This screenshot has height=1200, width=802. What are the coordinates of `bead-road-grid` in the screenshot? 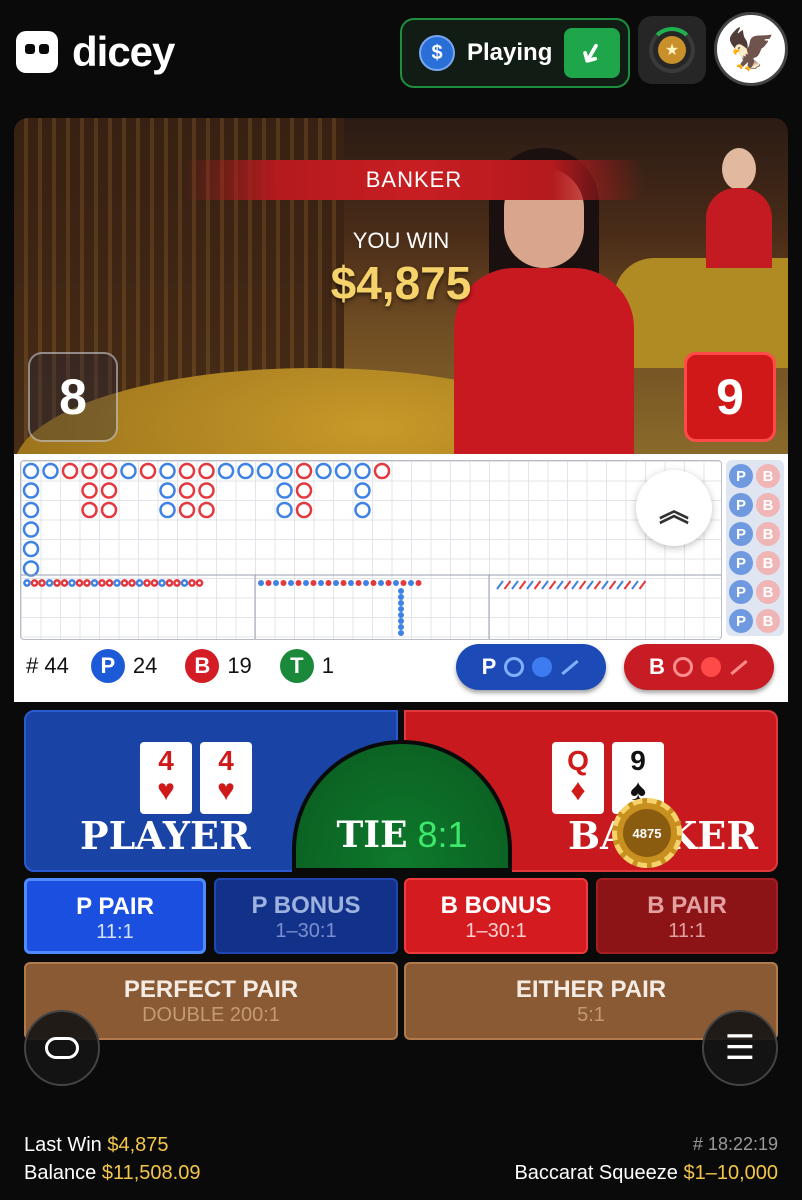 It's located at (371, 550).